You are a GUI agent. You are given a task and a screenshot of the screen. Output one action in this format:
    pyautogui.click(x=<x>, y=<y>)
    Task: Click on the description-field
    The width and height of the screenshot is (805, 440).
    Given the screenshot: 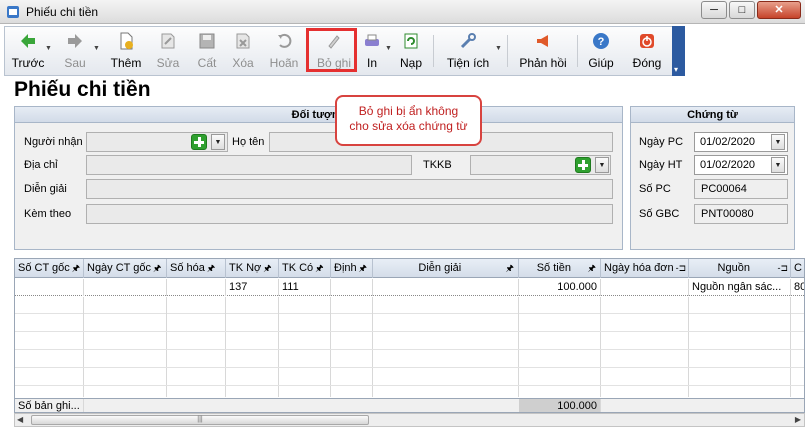 What is the action you would take?
    pyautogui.click(x=349, y=189)
    